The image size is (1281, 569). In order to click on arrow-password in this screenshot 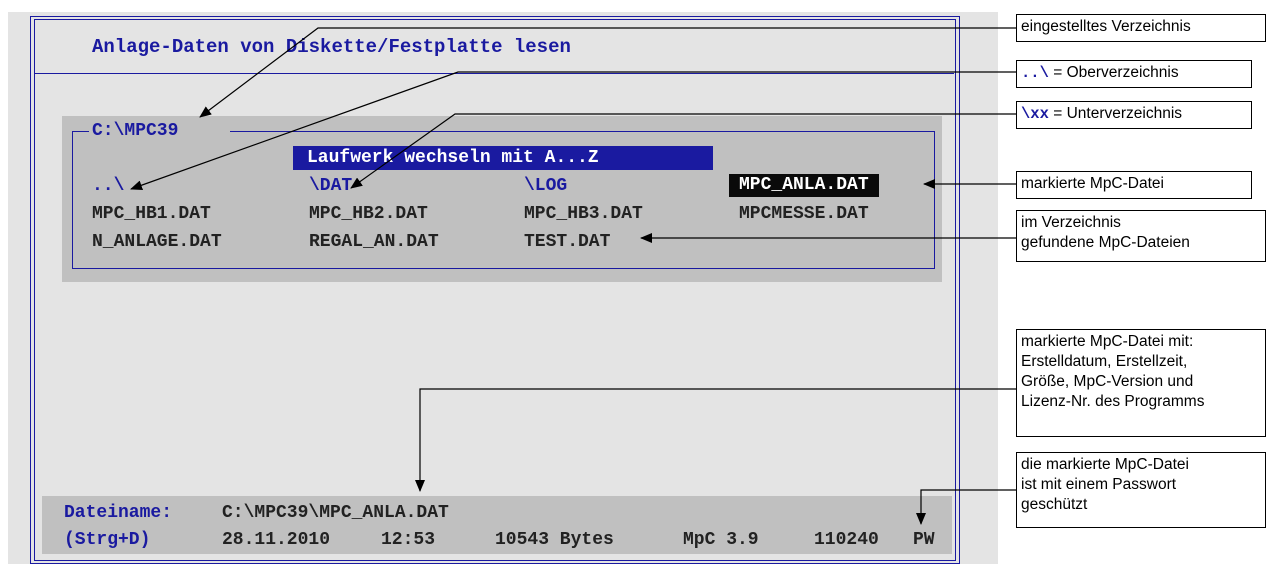, I will do `click(966, 507)`.